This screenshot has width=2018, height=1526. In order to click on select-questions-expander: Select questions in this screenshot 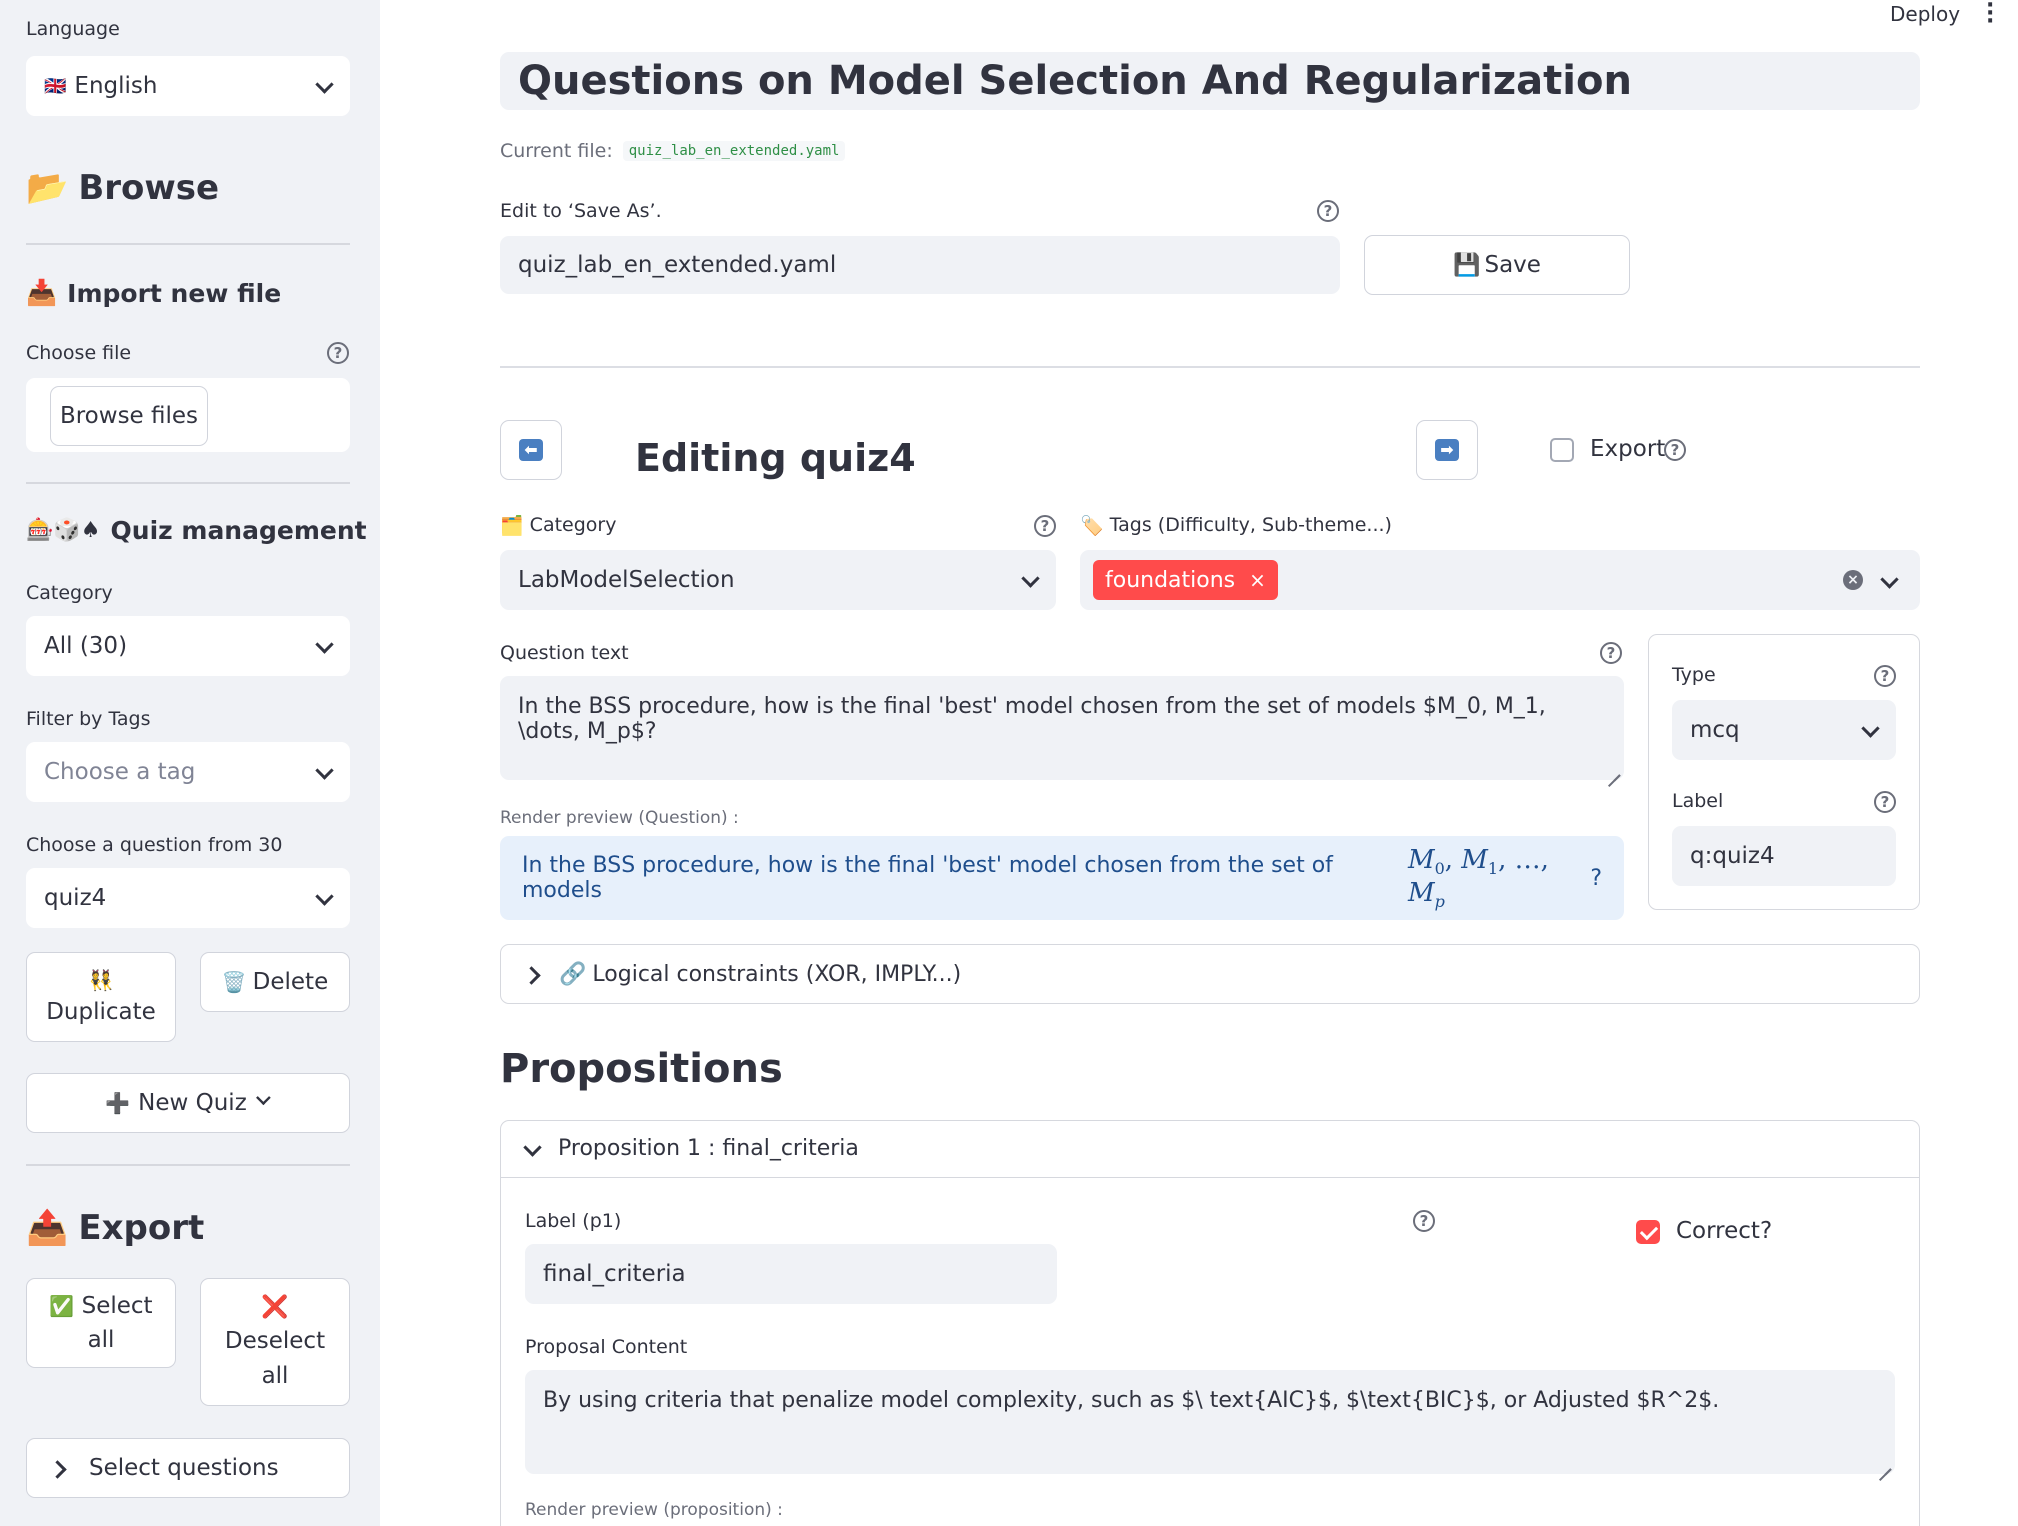, I will do `click(188, 1468)`.